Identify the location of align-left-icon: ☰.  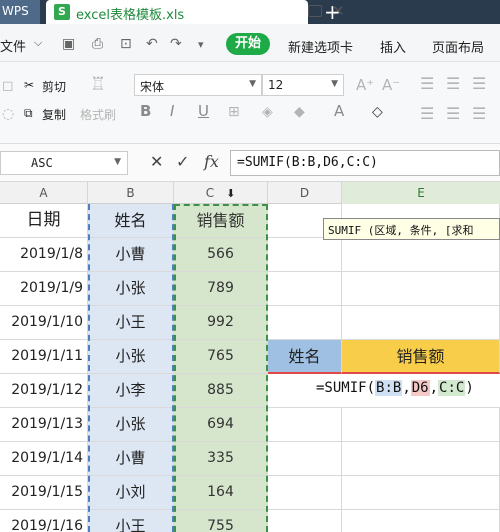
(427, 113).